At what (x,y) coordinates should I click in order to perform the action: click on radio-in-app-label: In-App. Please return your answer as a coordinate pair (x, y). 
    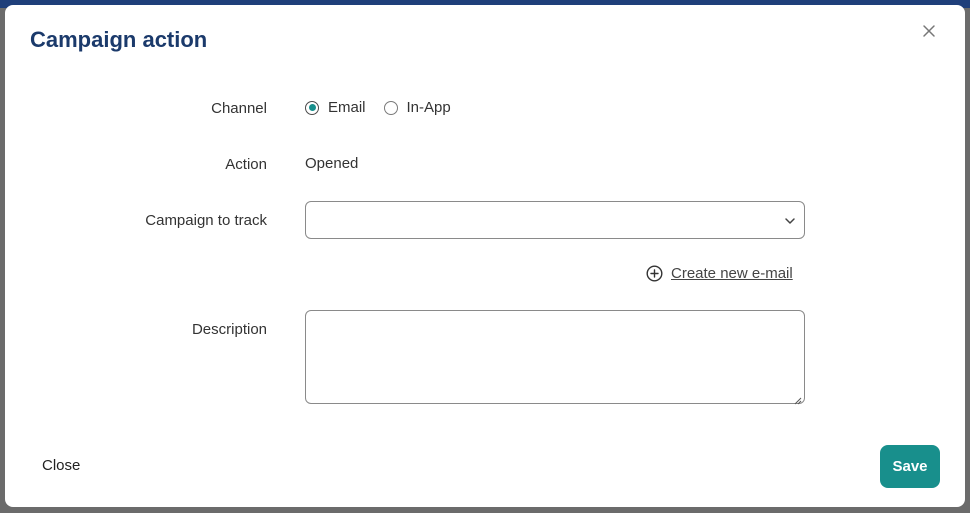
    Looking at the image, I should click on (428, 107).